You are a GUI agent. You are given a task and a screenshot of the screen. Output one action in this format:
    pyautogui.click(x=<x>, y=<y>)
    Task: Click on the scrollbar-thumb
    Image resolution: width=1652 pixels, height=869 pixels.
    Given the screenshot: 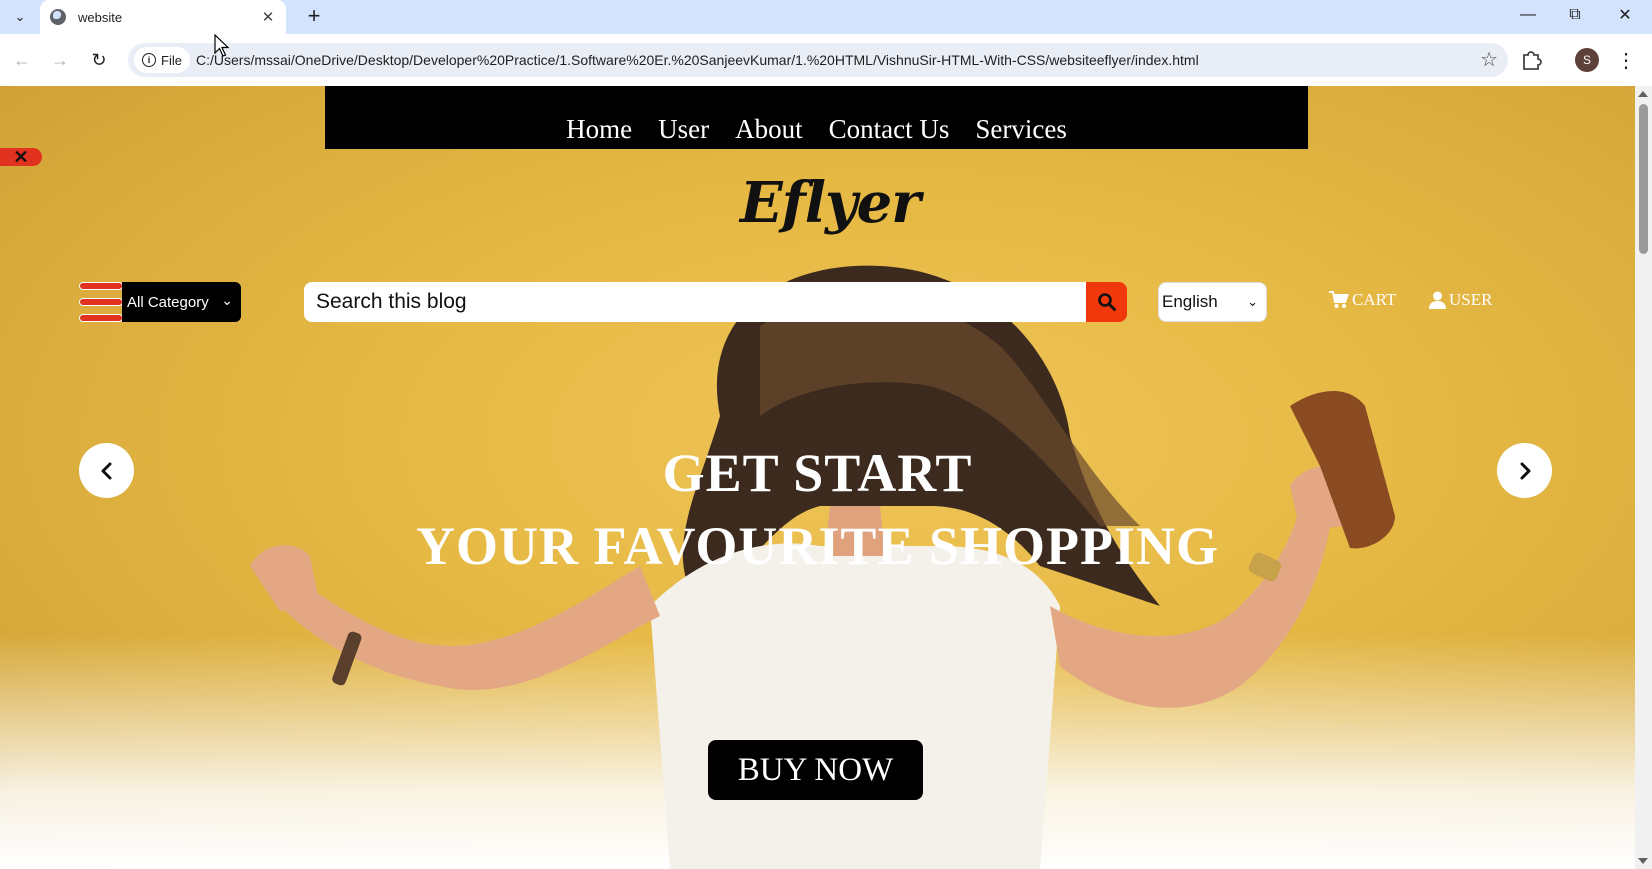 What is the action you would take?
    pyautogui.click(x=1643, y=179)
    